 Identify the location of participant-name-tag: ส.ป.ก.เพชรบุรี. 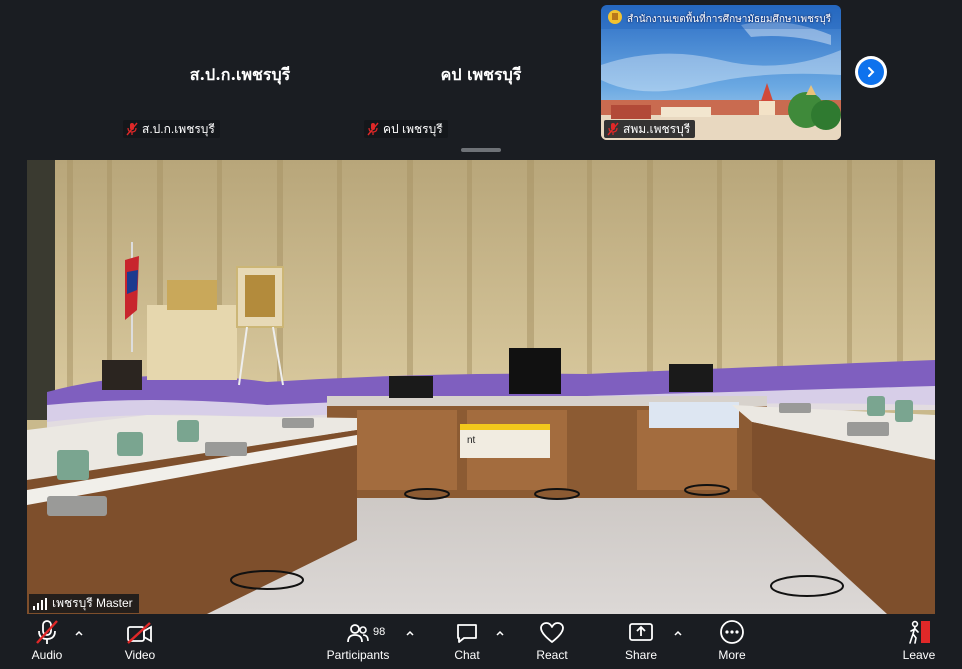
(171, 129).